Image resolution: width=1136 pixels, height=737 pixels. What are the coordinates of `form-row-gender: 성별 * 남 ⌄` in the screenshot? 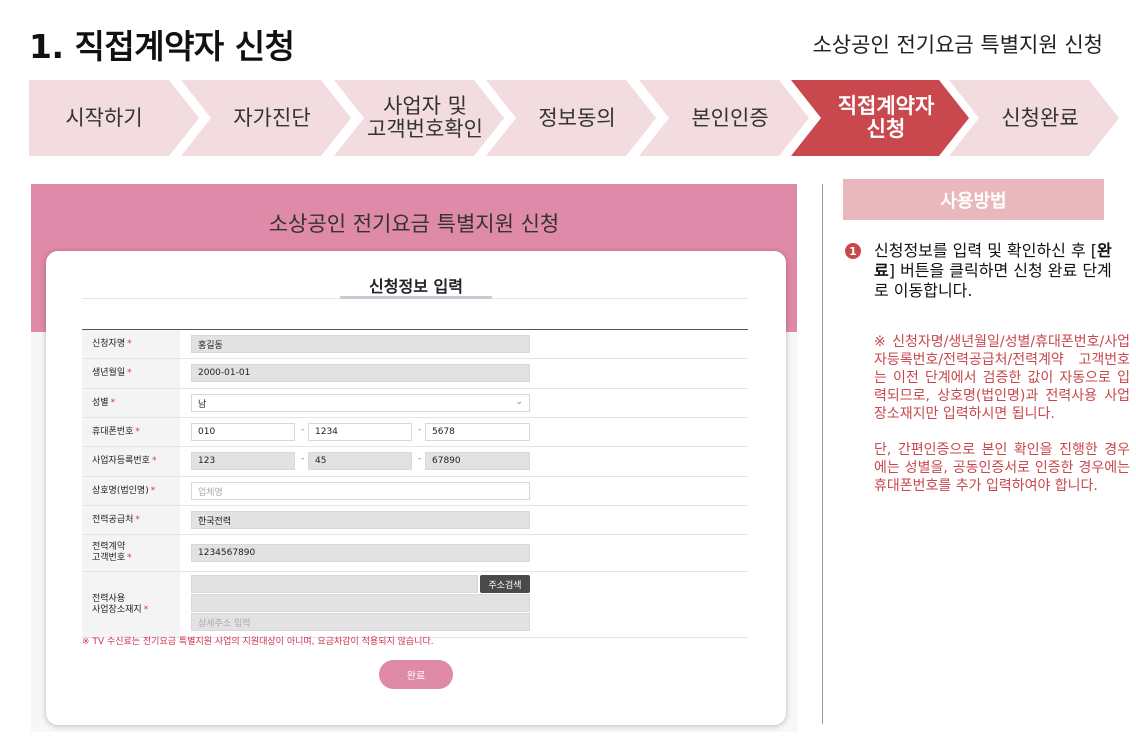 It's located at (415, 403).